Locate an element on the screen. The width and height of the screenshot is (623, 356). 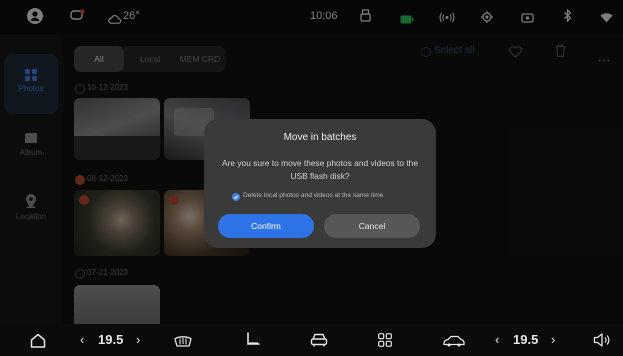
cancel-button: Cancel is located at coordinates (372, 226).